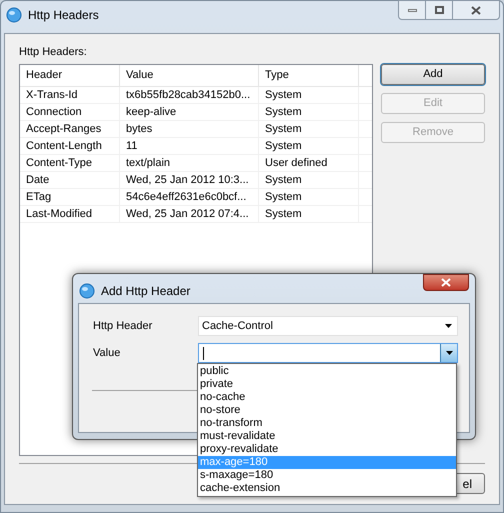  I want to click on dropdown-option: public, so click(327, 371).